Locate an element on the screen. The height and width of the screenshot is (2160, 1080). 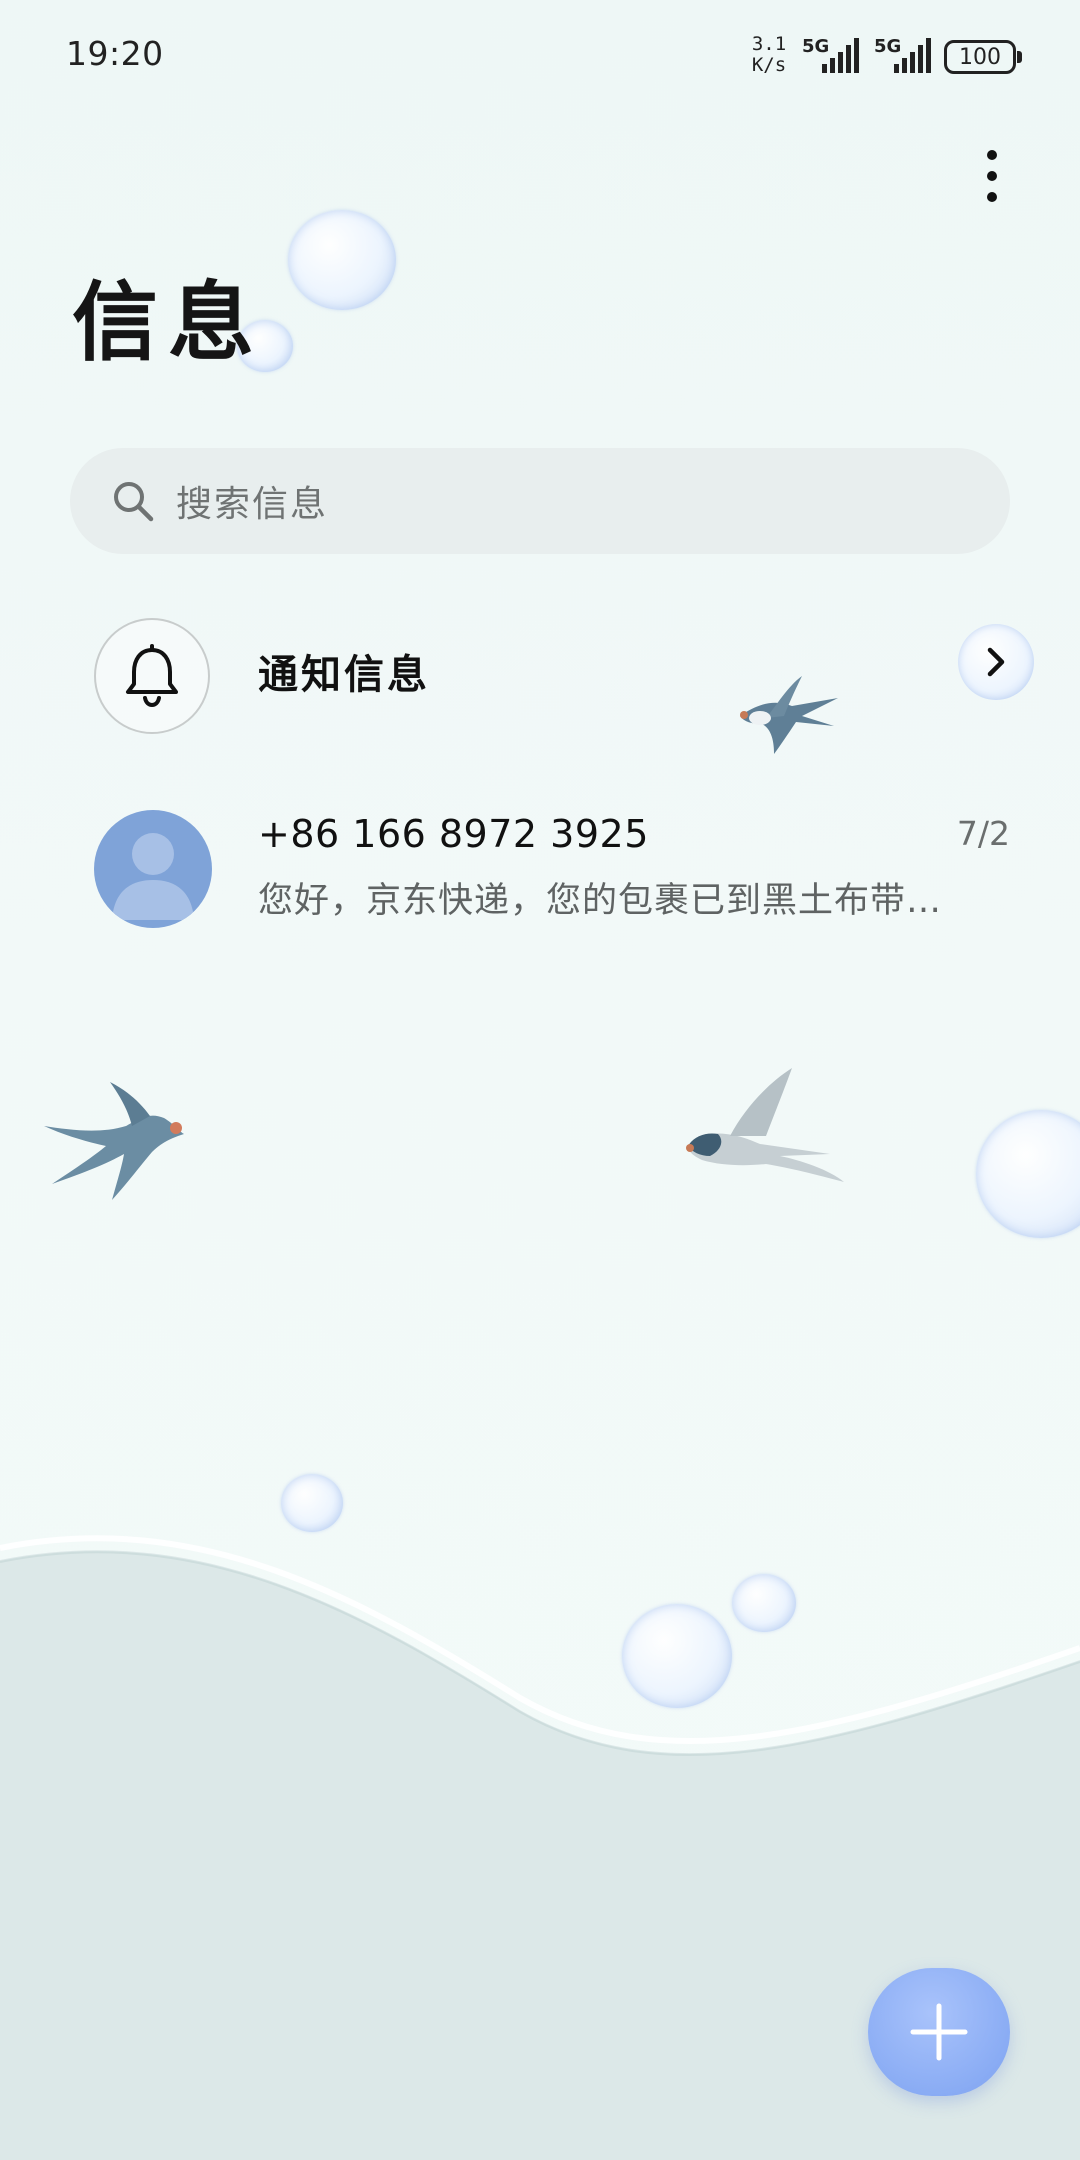
search-placeholder: 搜索信息 is located at coordinates (252, 504).